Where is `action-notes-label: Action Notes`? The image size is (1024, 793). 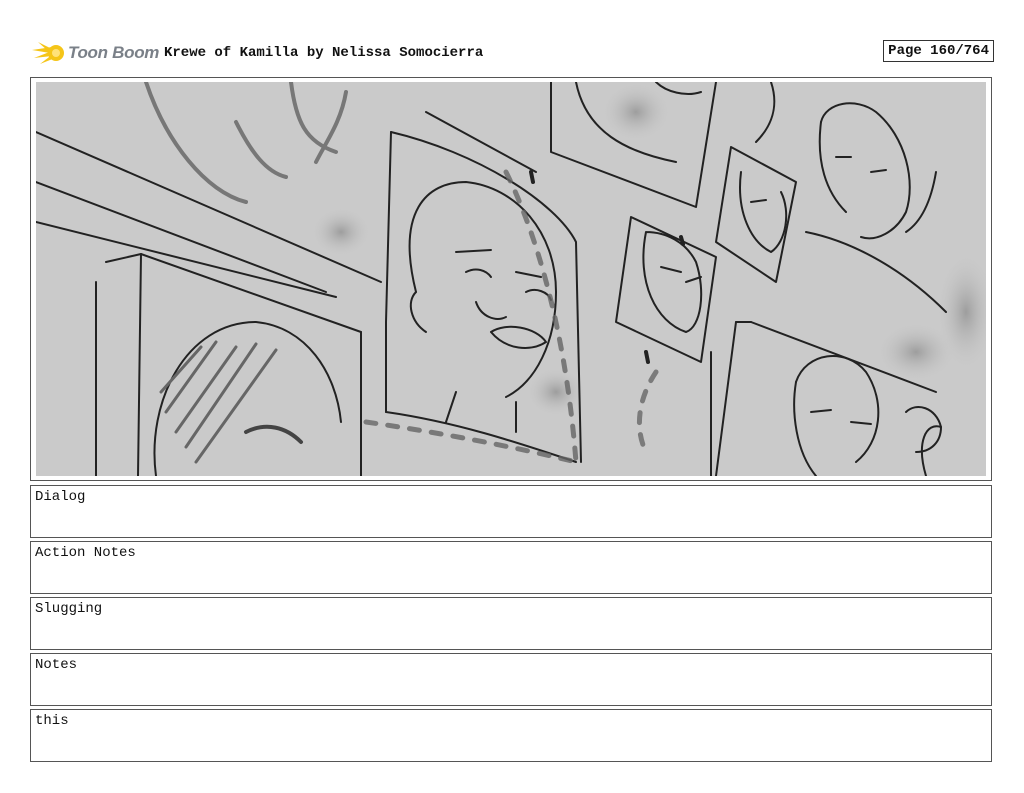
action-notes-label: Action Notes is located at coordinates (85, 553).